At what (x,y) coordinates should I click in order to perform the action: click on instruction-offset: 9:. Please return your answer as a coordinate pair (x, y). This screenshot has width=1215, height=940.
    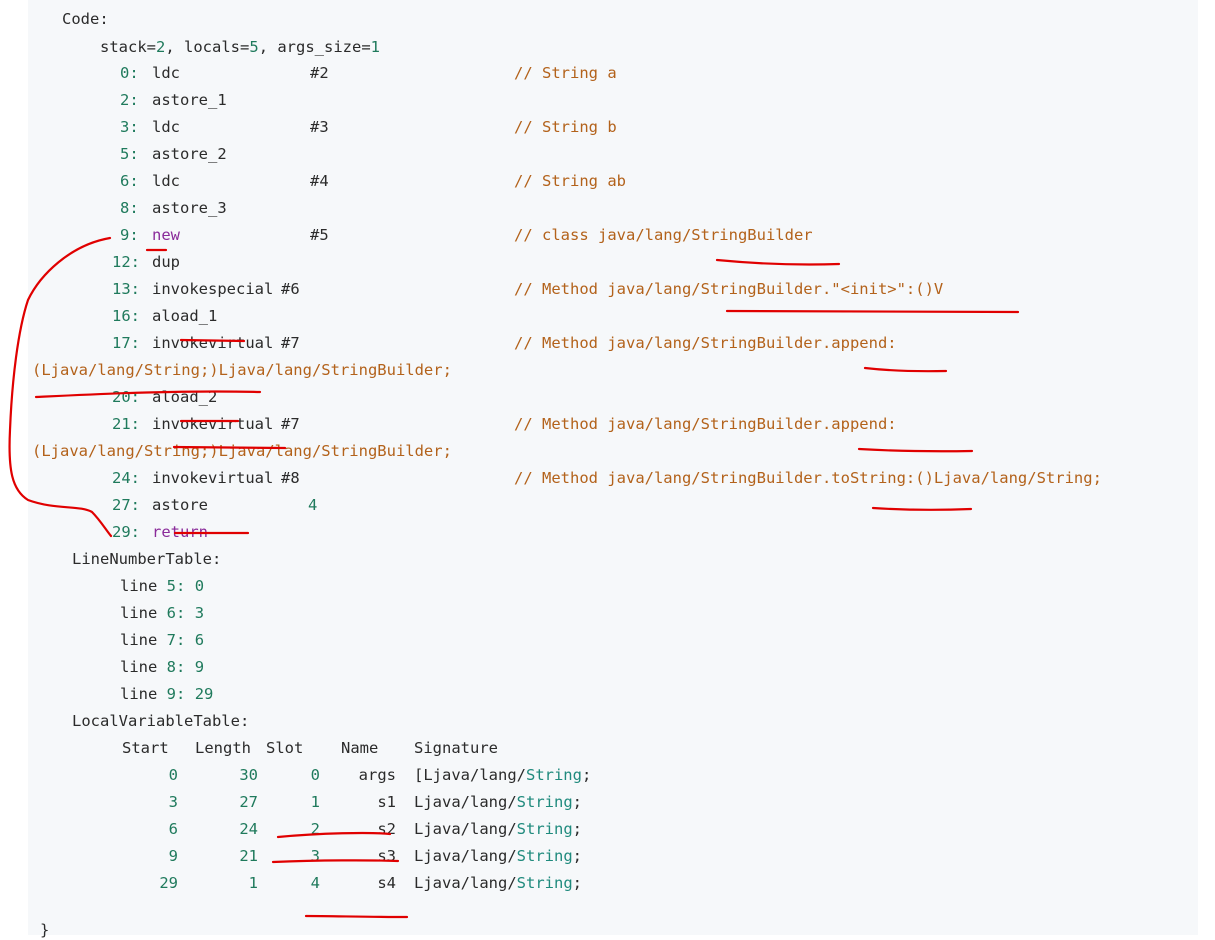
    Looking at the image, I should click on (129, 235).